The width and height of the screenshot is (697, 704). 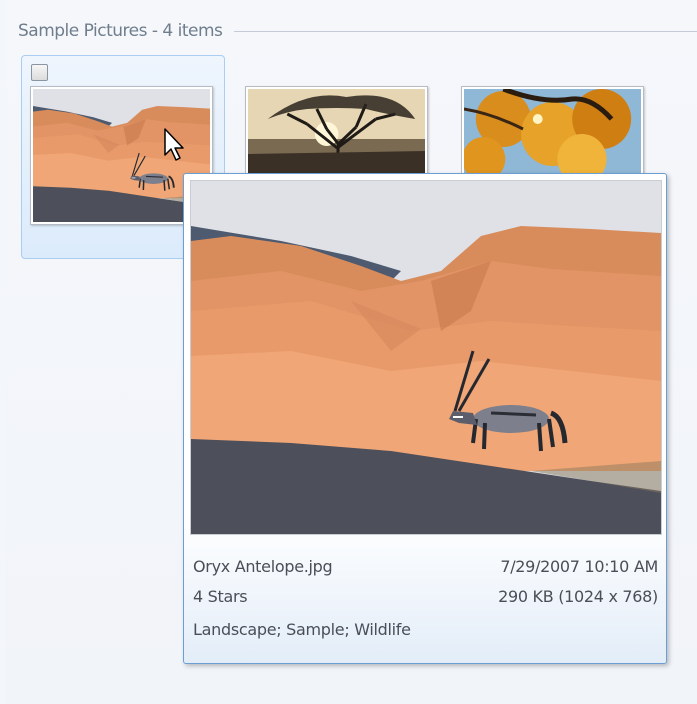 I want to click on thumbnail-tree, so click(x=336, y=131).